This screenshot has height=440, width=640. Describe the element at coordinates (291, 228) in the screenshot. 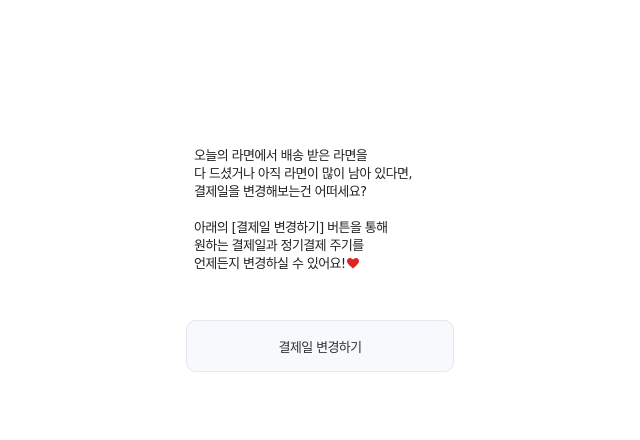

I see `message-line: 아래의 [결제일 변경하기] 버튼을 통해` at that location.